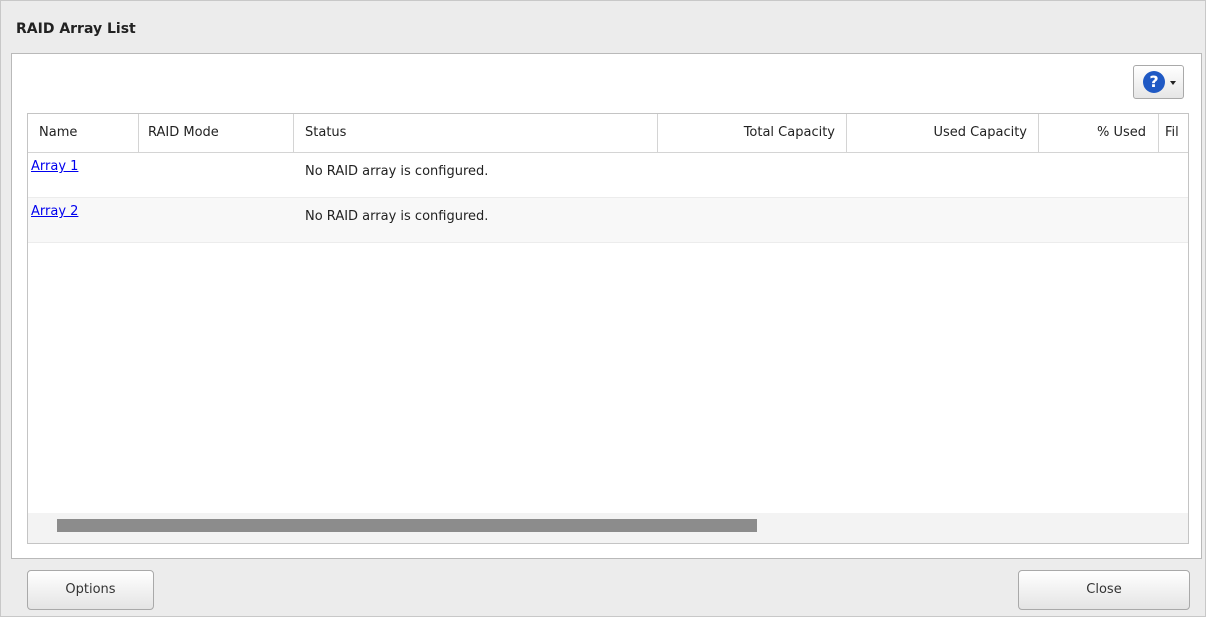  What do you see at coordinates (752, 133) in the screenshot?
I see `column-header-total-capacity: Total Capacity` at bounding box center [752, 133].